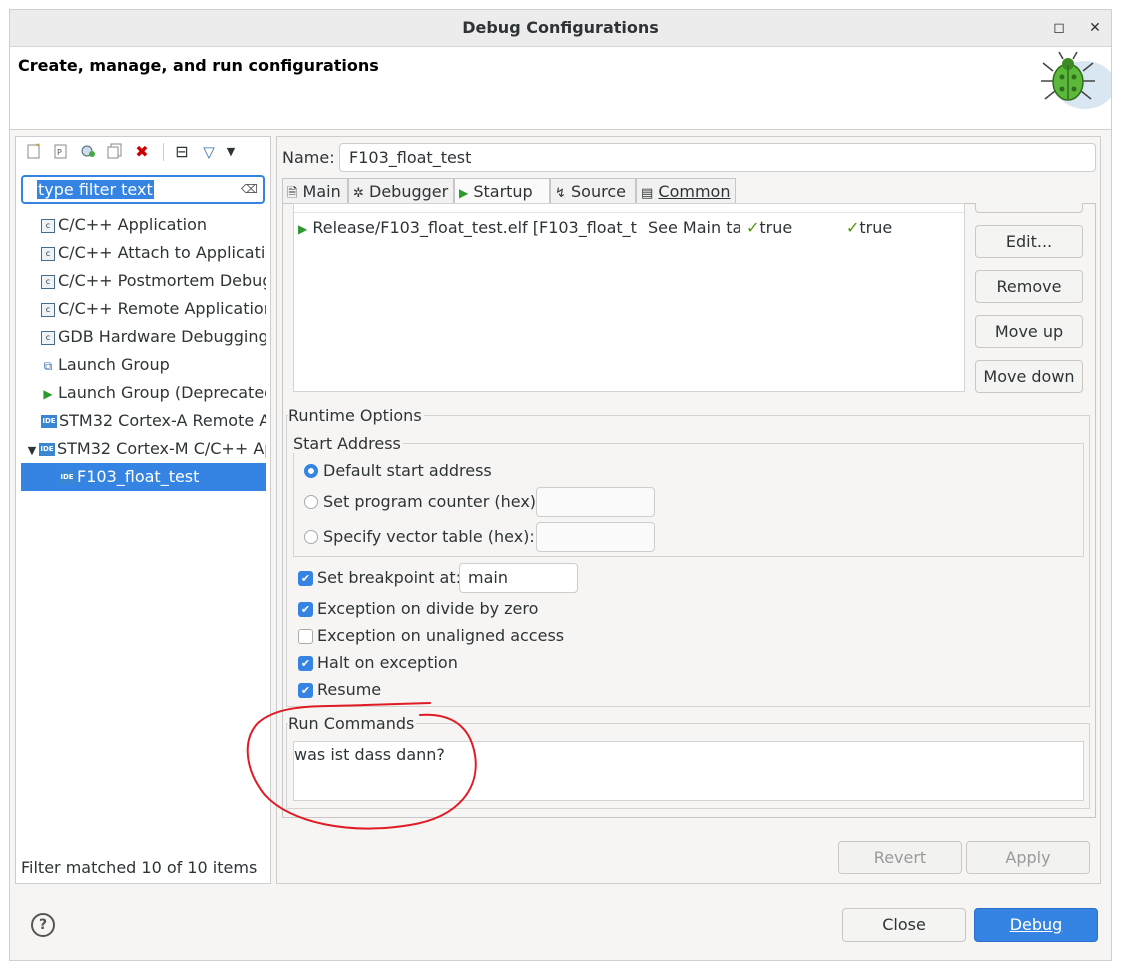  Describe the element at coordinates (142, 152) in the screenshot. I see `delete-icon: ✖` at that location.